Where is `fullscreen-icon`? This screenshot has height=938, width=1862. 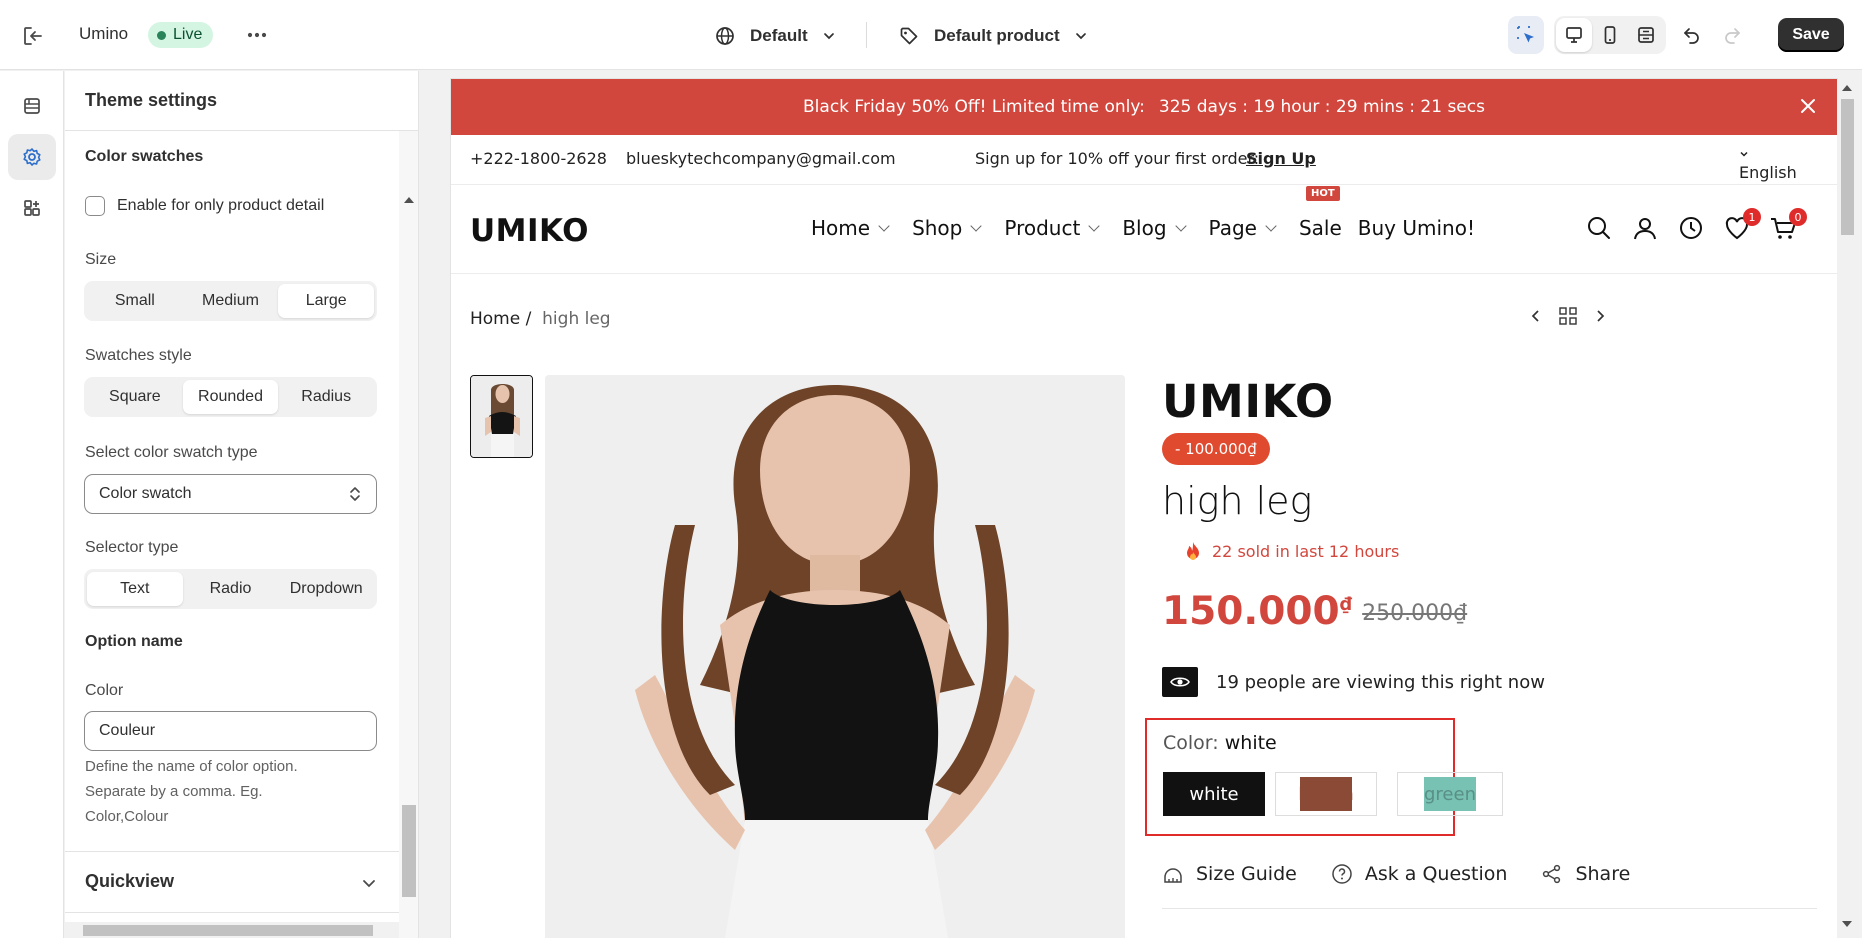
fullscreen-icon is located at coordinates (1646, 35).